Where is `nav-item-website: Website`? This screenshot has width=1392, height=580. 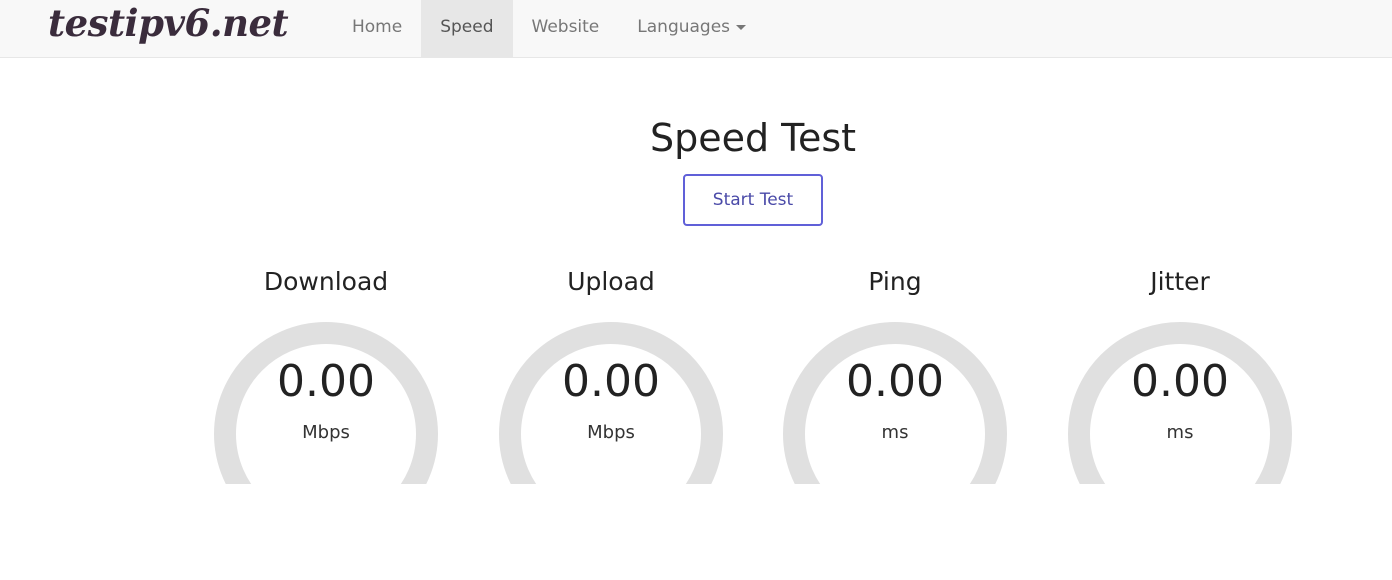 nav-item-website: Website is located at coordinates (566, 28).